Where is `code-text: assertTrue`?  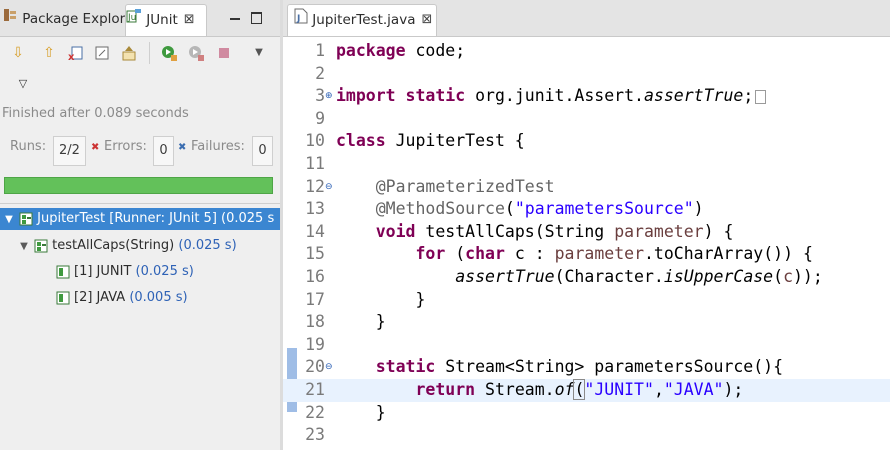
code-text: assertTrue is located at coordinates (505, 276).